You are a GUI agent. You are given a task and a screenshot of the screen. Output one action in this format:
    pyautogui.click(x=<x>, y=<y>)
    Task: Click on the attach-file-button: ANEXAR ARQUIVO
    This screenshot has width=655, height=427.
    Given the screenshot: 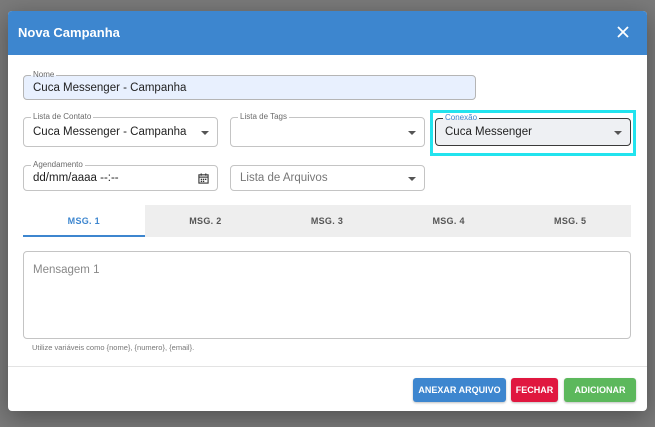 What is the action you would take?
    pyautogui.click(x=459, y=390)
    